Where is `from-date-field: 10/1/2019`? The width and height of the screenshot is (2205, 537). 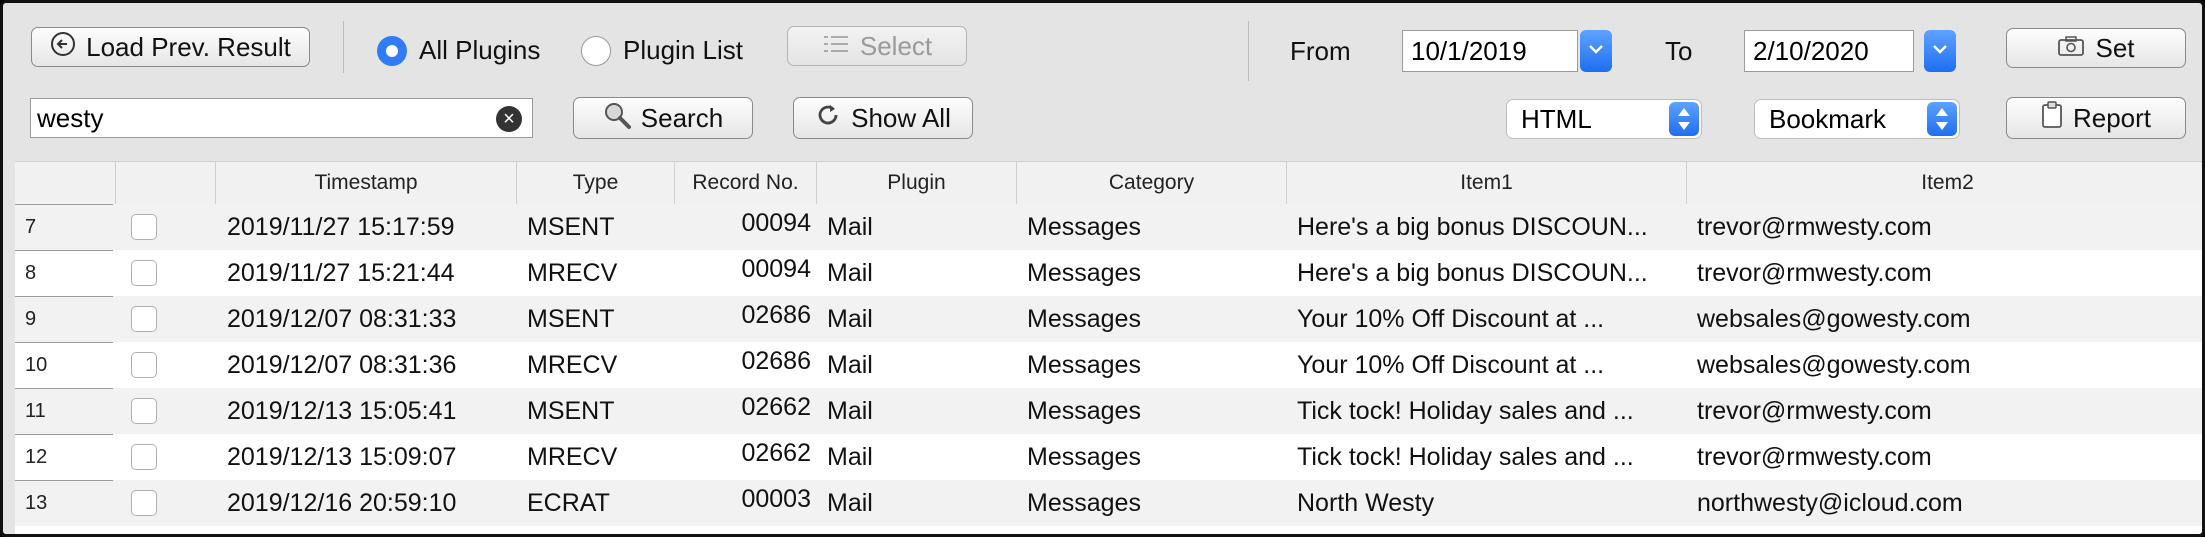
from-date-field: 10/1/2019 is located at coordinates (1490, 51).